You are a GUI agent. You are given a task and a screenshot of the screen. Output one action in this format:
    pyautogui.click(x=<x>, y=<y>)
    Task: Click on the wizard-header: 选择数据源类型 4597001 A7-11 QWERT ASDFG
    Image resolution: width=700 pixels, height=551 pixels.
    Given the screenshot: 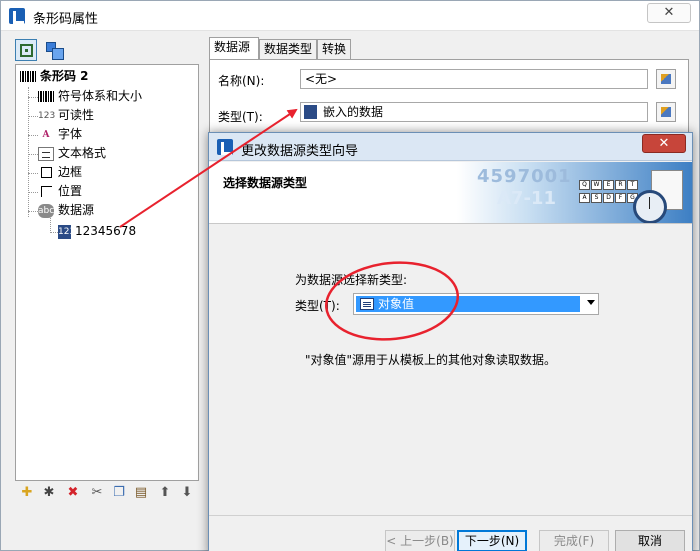 What is the action you would take?
    pyautogui.click(x=450, y=193)
    